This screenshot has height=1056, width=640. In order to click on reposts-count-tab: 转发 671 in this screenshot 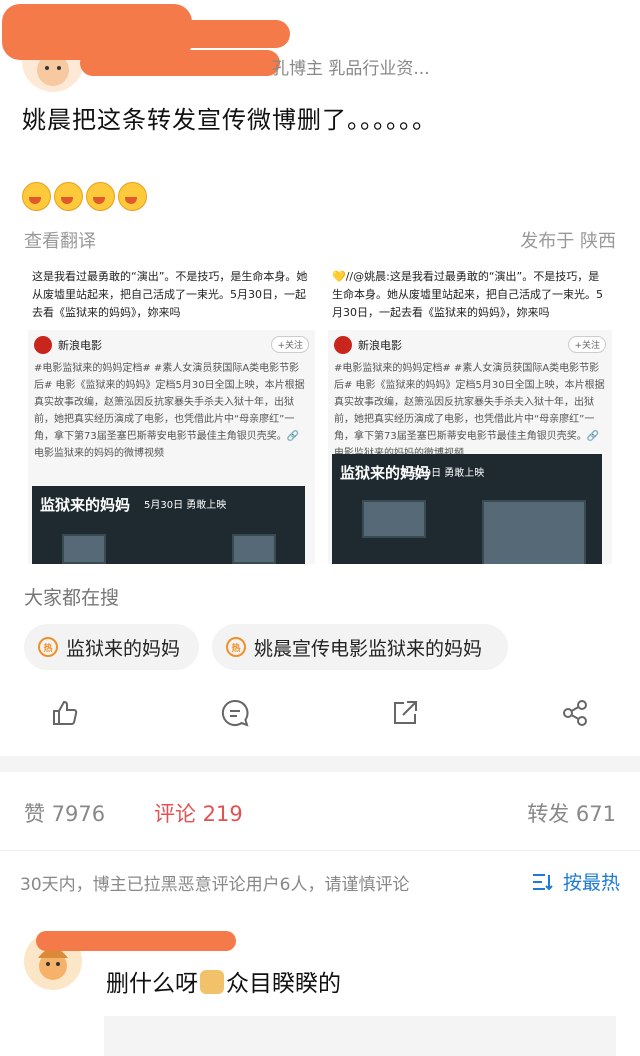, I will do `click(571, 813)`.